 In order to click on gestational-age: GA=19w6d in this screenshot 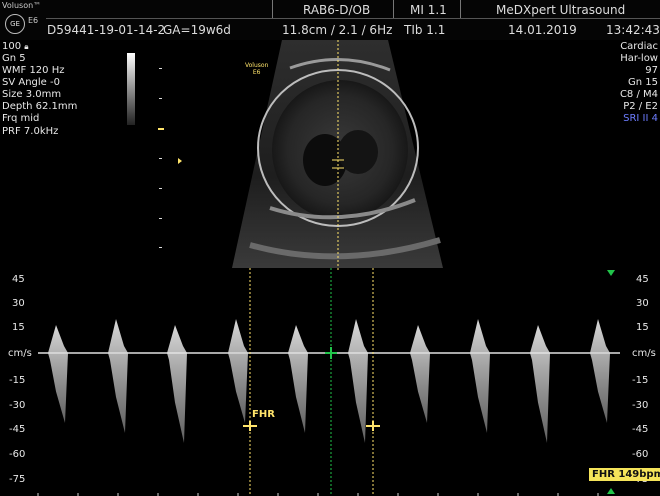, I will do `click(197, 30)`.